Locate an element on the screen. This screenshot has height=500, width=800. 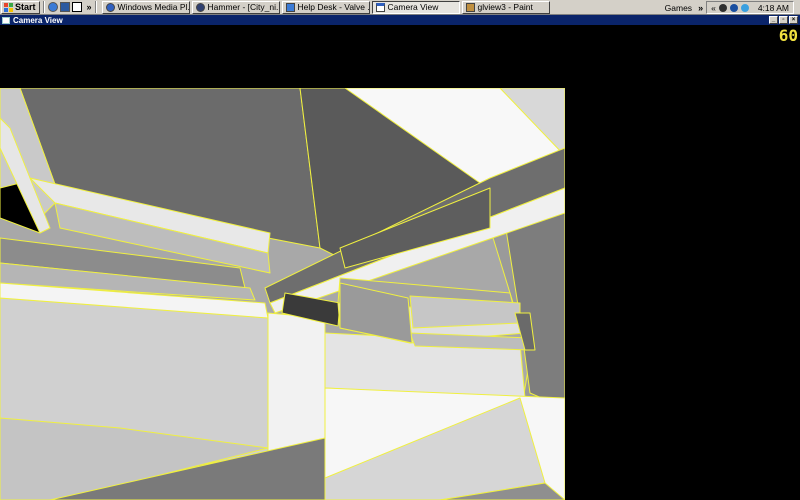
quick-launch-overflow-icon: » is located at coordinates (89, 7).